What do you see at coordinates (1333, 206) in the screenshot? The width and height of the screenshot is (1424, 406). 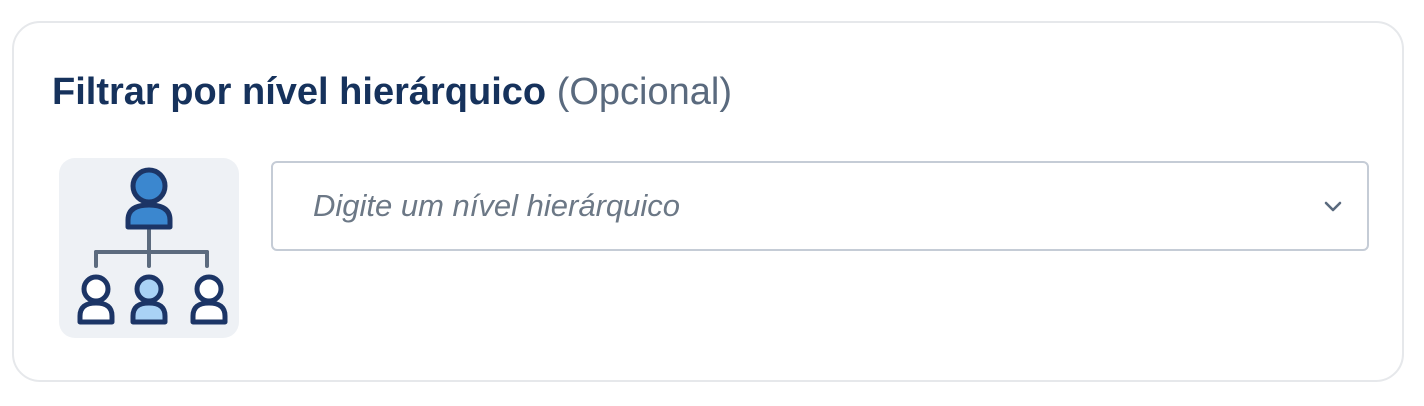 I see `chevron-down-icon` at bounding box center [1333, 206].